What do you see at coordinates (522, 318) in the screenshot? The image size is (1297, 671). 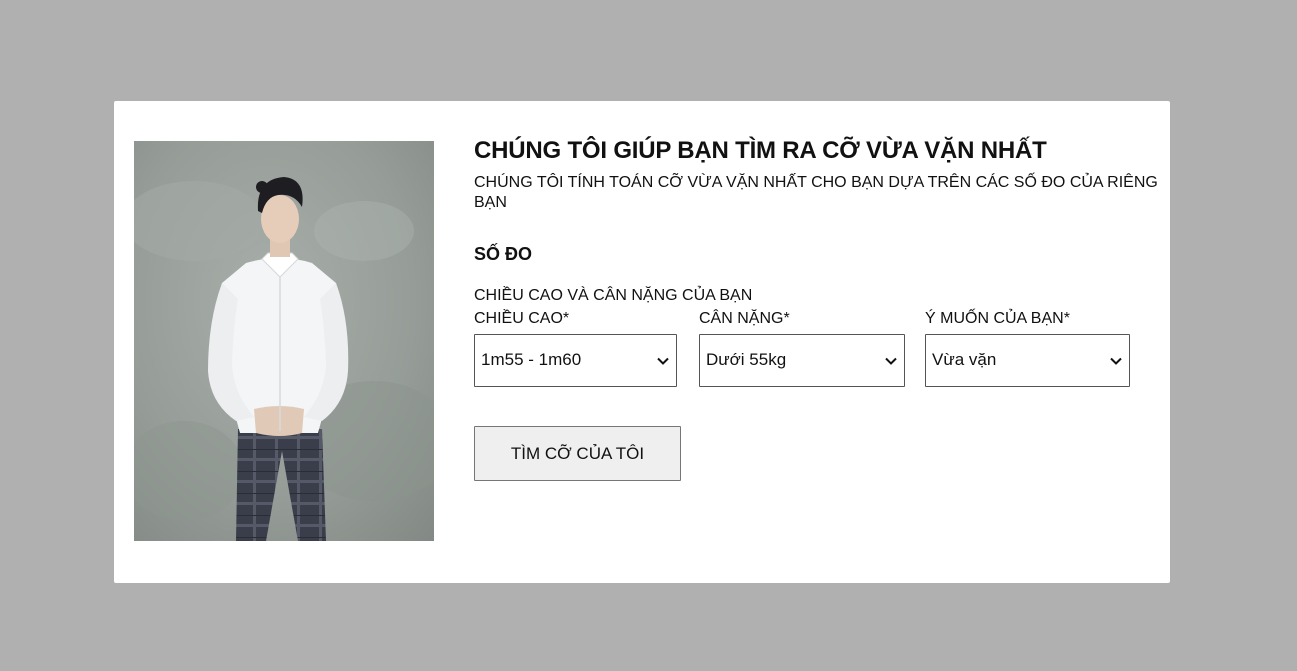 I see `height-label: CHIỀU CAO*` at bounding box center [522, 318].